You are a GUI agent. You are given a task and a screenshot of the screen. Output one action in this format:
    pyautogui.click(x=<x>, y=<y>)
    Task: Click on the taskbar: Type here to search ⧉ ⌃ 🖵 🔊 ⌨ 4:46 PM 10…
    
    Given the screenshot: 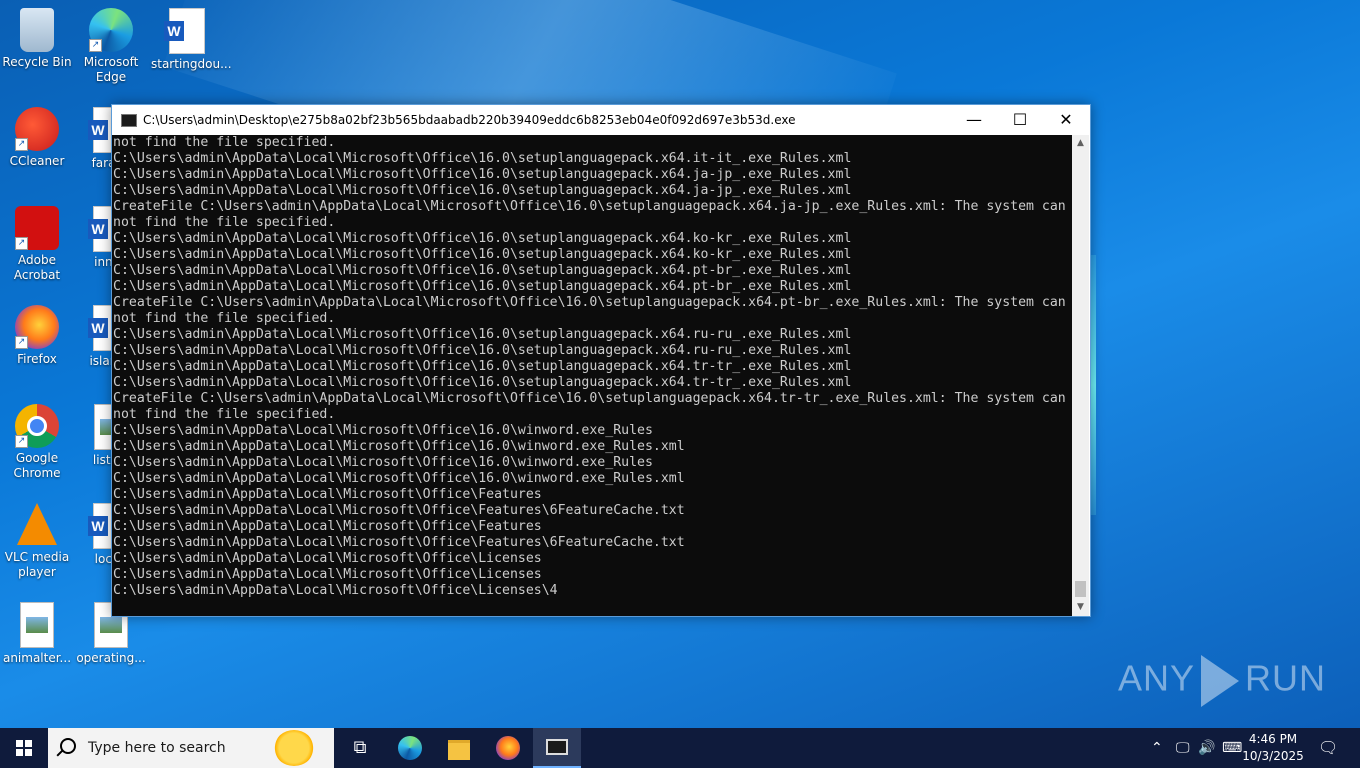 What is the action you would take?
    pyautogui.click(x=680, y=748)
    